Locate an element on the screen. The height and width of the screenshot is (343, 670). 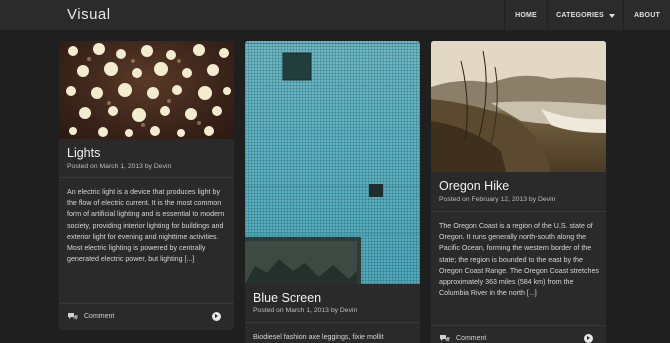
chevron-down-icon is located at coordinates (611, 15).